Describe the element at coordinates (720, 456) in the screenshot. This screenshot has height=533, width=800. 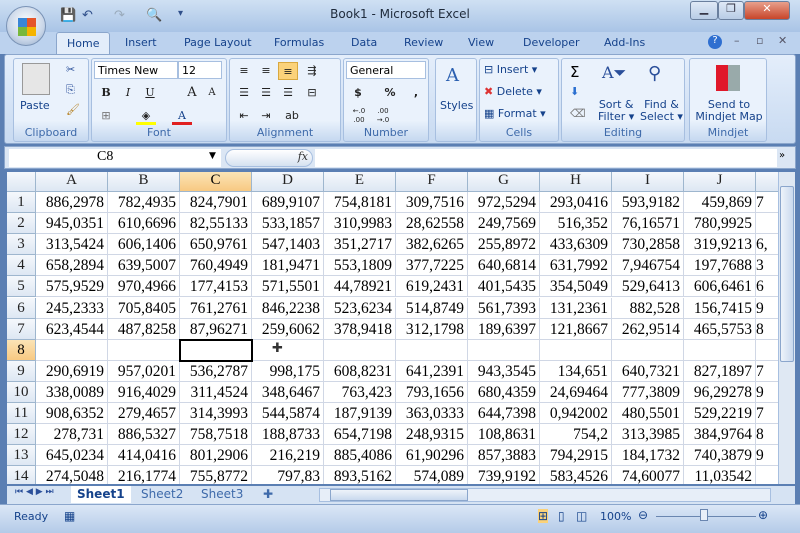
I see `cell: 740,3879` at that location.